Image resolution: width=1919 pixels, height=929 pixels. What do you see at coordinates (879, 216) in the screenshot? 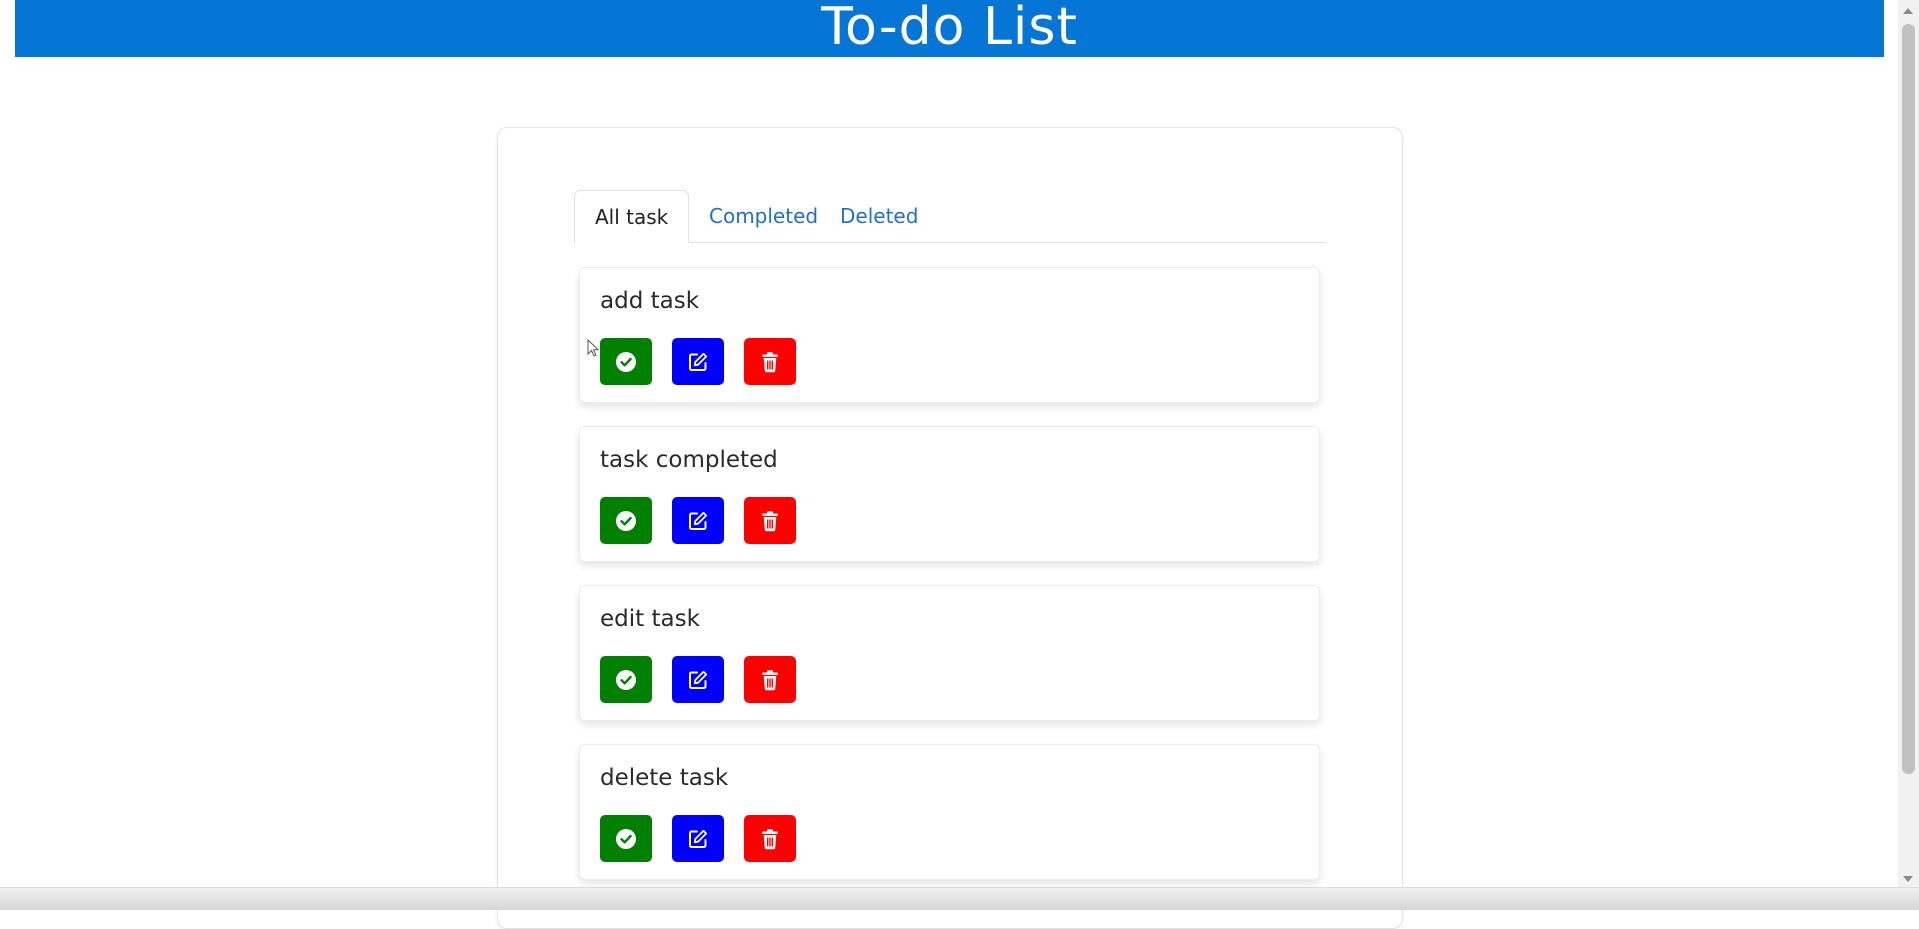
I see `tab-deleted: Deleted` at bounding box center [879, 216].